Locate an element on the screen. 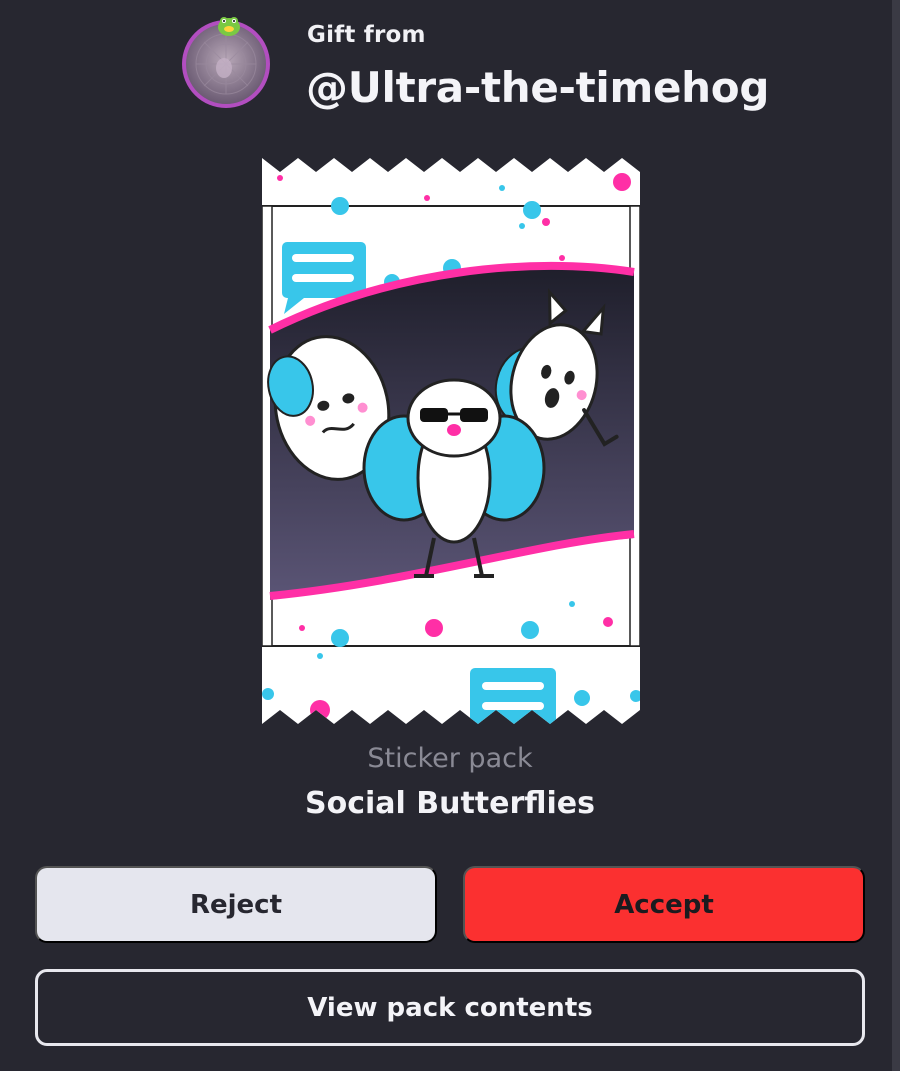 This screenshot has height=1071, width=900. accept-button: Accept is located at coordinates (664, 904).